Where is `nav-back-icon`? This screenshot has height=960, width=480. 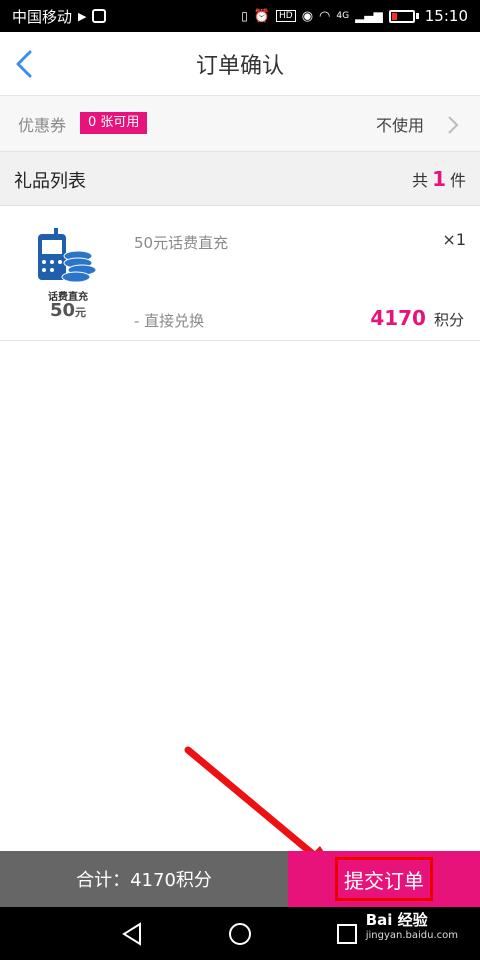 nav-back-icon is located at coordinates (133, 934).